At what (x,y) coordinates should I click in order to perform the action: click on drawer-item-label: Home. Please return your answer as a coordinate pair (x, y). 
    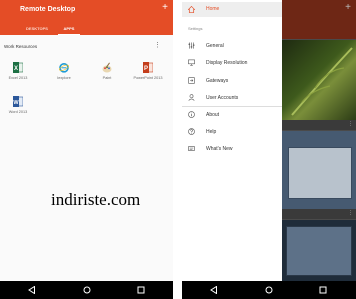
    Looking at the image, I should click on (213, 9).